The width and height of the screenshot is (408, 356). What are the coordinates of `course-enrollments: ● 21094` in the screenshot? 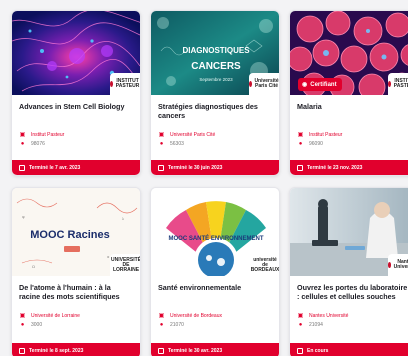 It's located at (352, 325).